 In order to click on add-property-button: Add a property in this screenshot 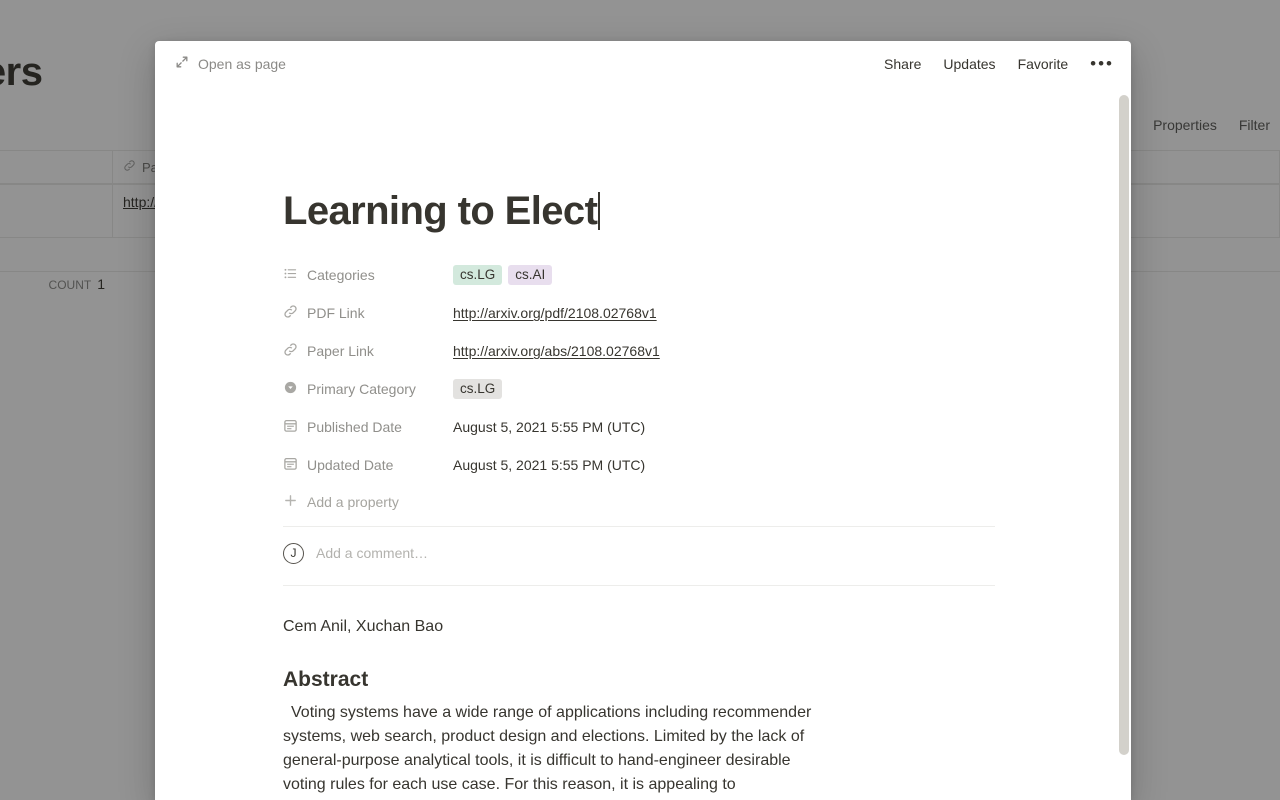, I will do `click(639, 502)`.